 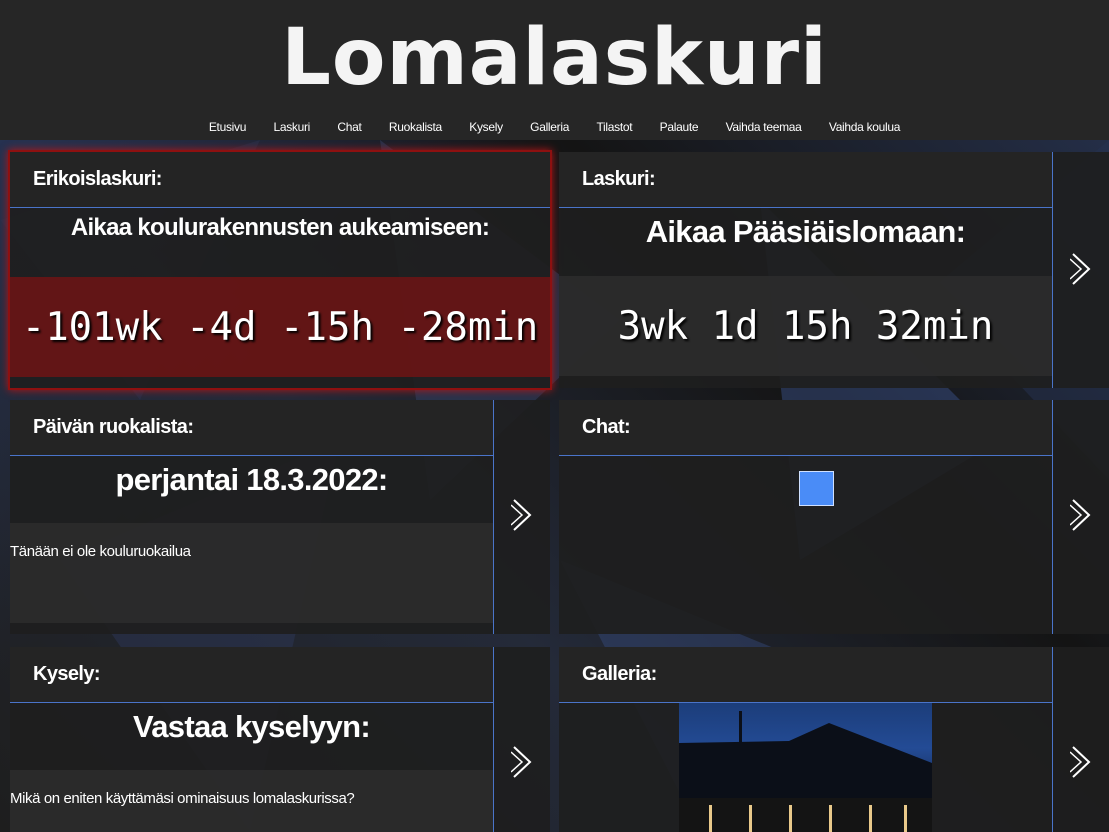 I want to click on site-logo: Lomalaskuri, so click(x=554, y=58).